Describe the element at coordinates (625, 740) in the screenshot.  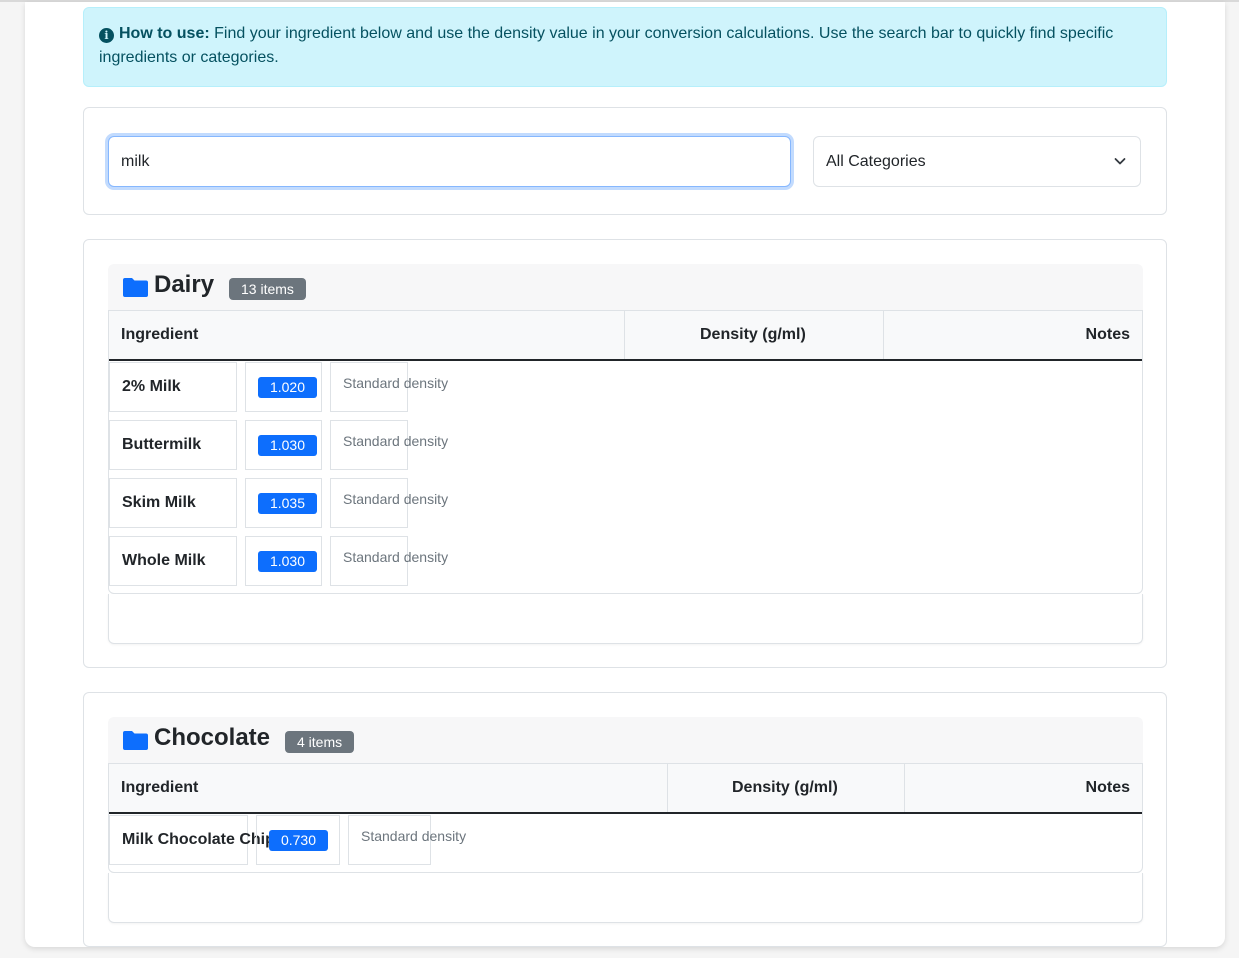
I see `category-header: Chocolate 4 items` at that location.